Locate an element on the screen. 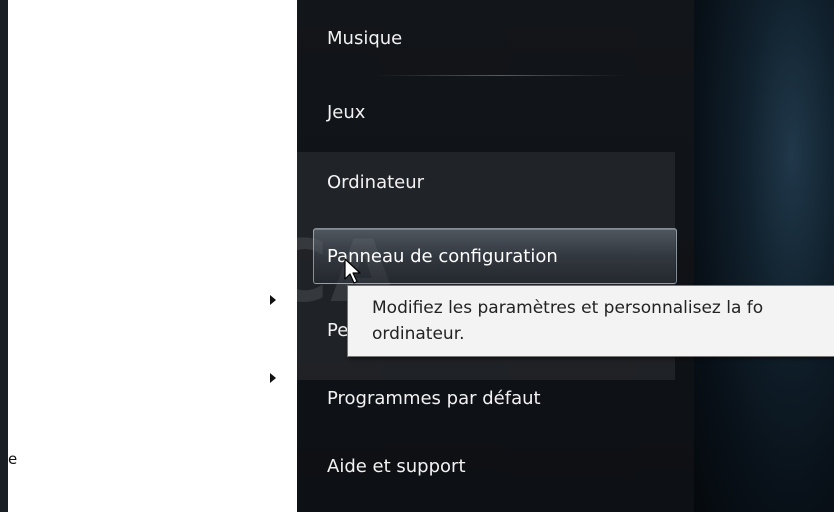  menu-item-aide-et-support: Aide et support is located at coordinates (396, 466).